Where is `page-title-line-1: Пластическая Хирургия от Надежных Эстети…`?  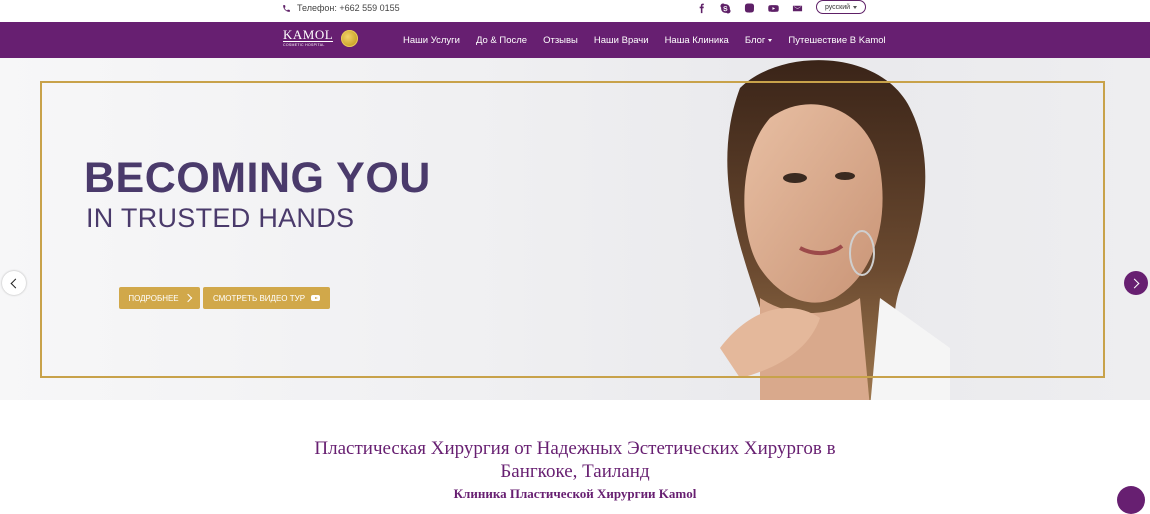
page-title-line-1: Пластическая Хирургия от Надежных Эстети… is located at coordinates (575, 448).